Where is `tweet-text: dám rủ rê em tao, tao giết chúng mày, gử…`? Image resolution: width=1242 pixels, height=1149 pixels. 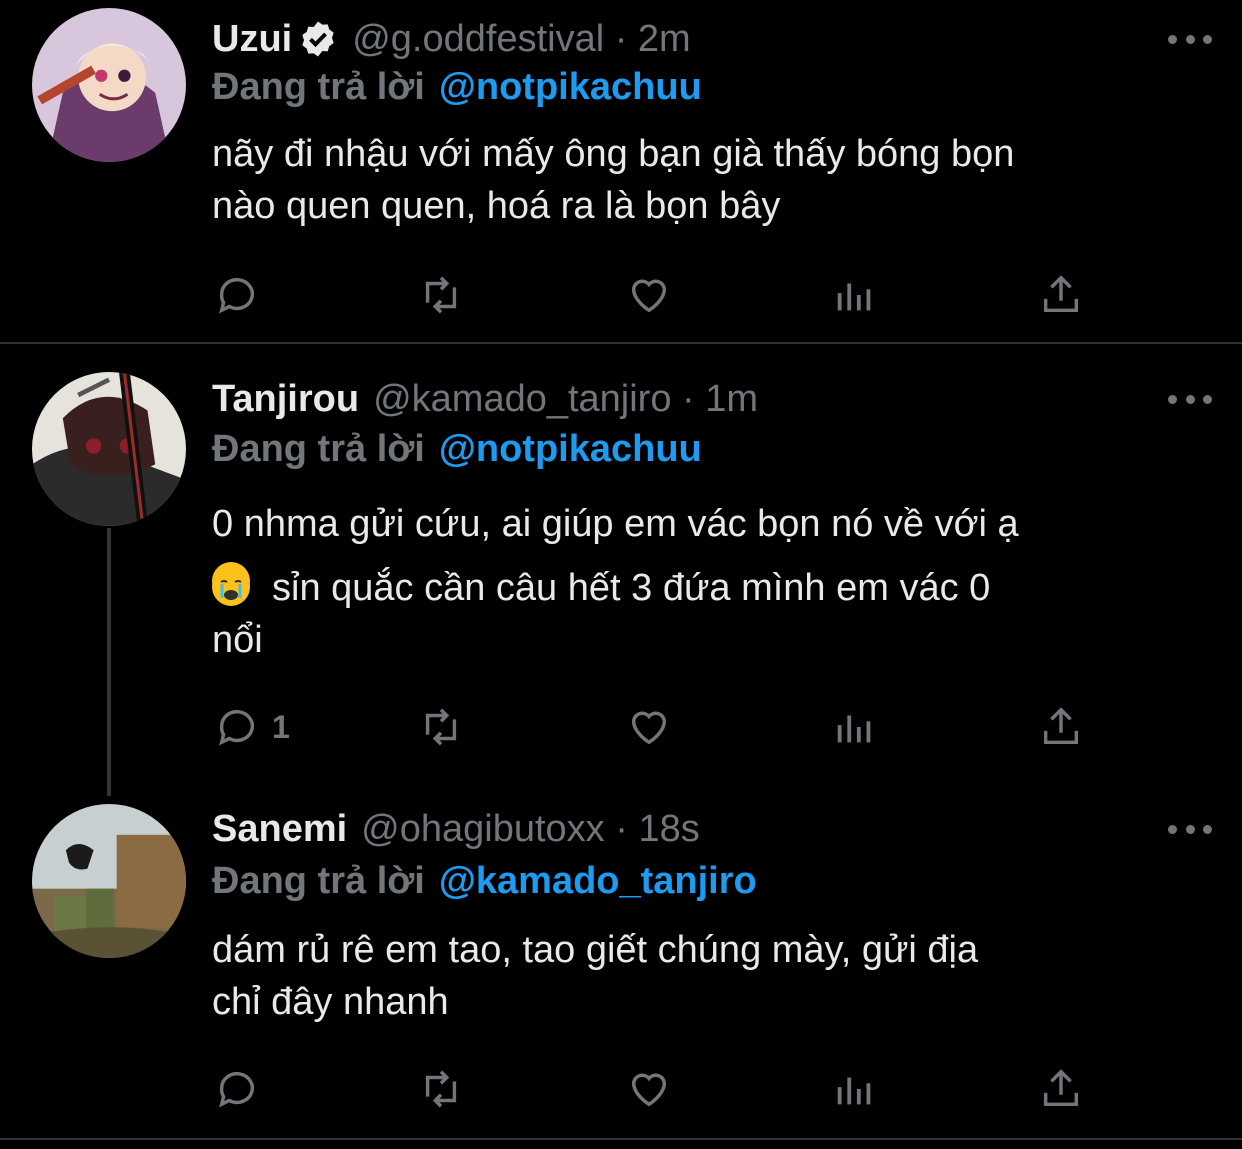
tweet-text: dám rủ rê em tao, tao giết chúng mày, gử… is located at coordinates (707, 976).